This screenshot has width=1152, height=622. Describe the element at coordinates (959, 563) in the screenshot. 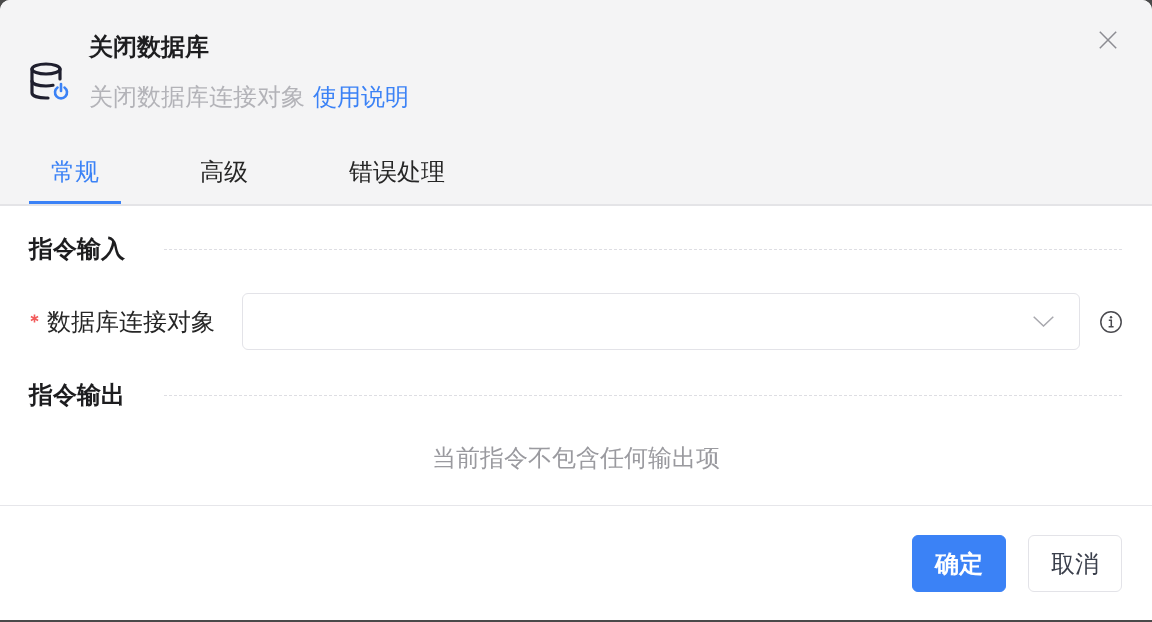

I see `confirm-button: 确定` at that location.